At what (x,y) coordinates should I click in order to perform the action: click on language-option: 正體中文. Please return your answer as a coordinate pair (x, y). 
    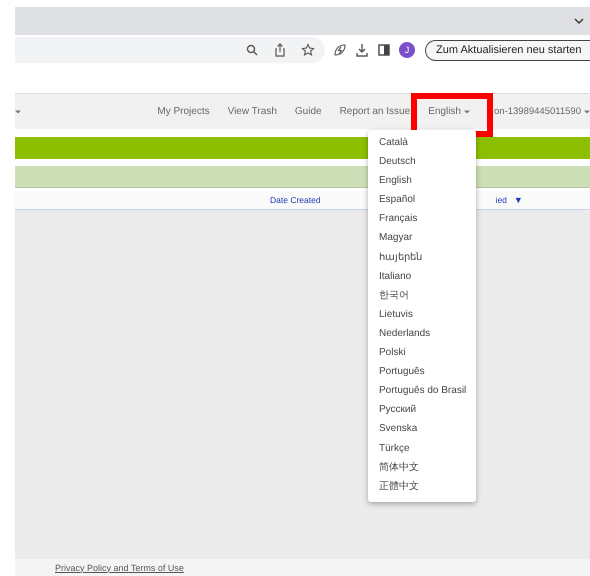
    Looking at the image, I should click on (422, 486).